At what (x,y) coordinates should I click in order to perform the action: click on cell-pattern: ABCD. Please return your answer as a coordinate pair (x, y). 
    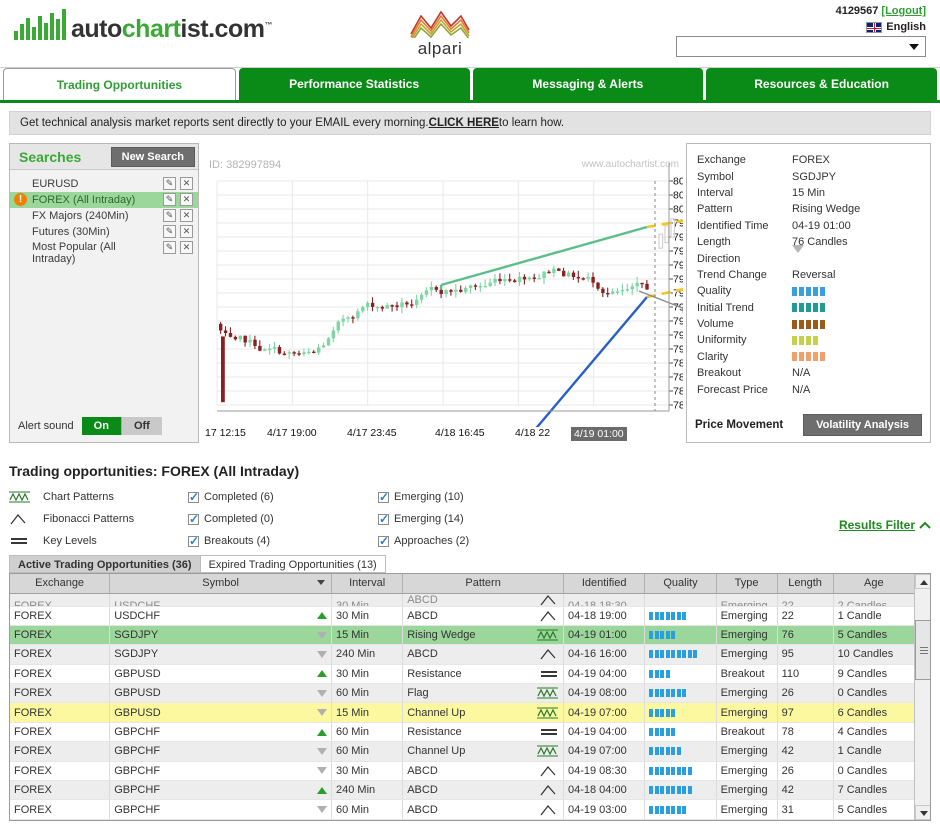
    Looking at the image, I should click on (483, 790).